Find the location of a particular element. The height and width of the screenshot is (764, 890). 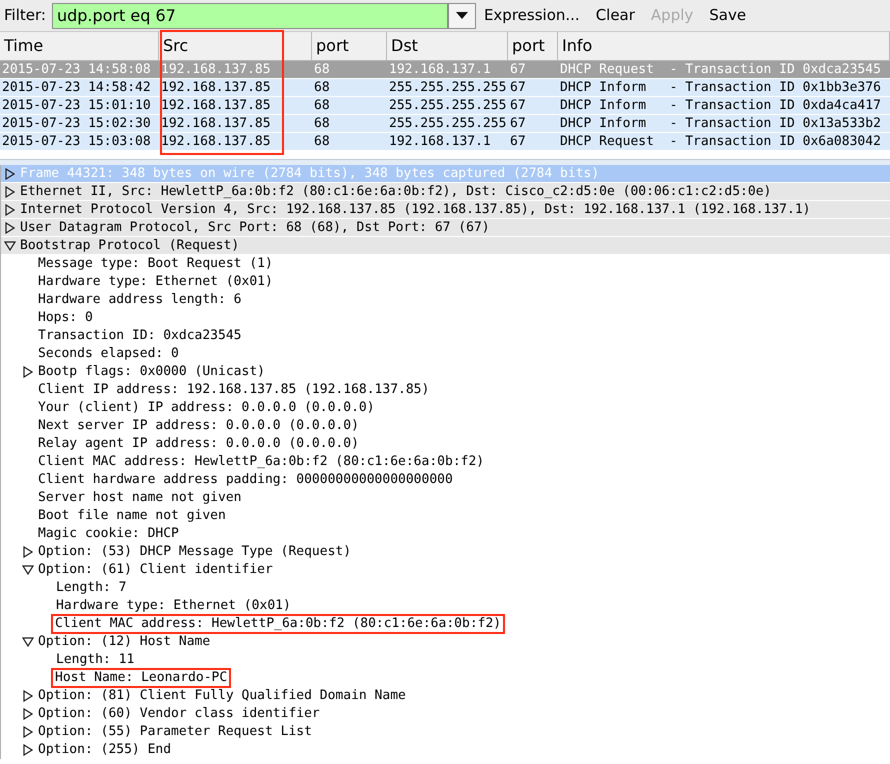

tree-item-text: Host Name: Leonardo-PC is located at coordinates (141, 678).